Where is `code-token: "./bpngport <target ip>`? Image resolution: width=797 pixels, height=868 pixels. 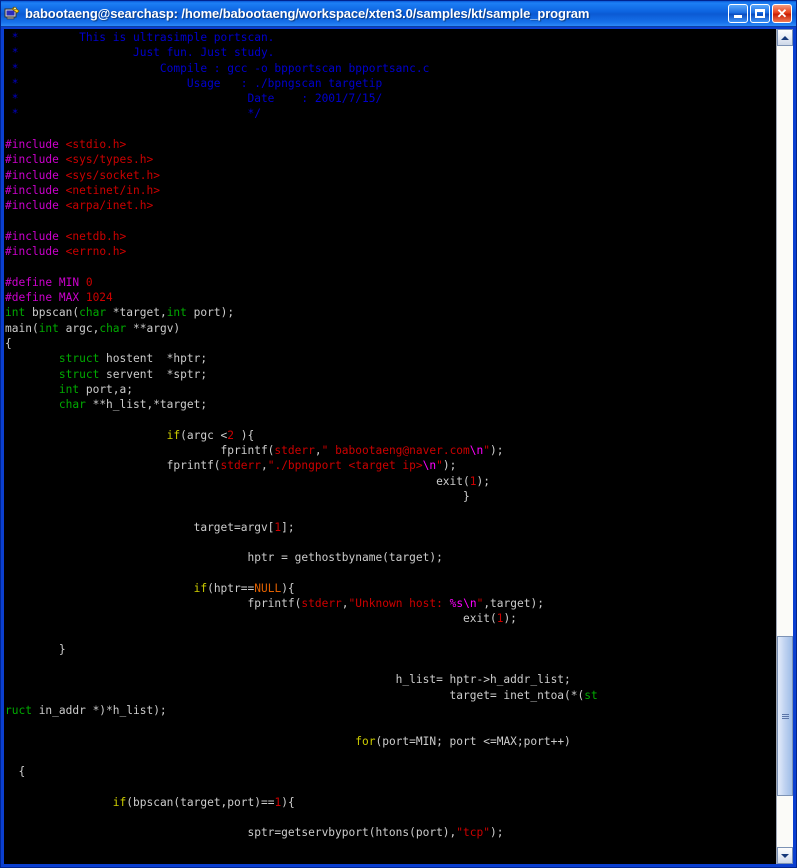 code-token: "./bpngport <target ip> is located at coordinates (345, 466).